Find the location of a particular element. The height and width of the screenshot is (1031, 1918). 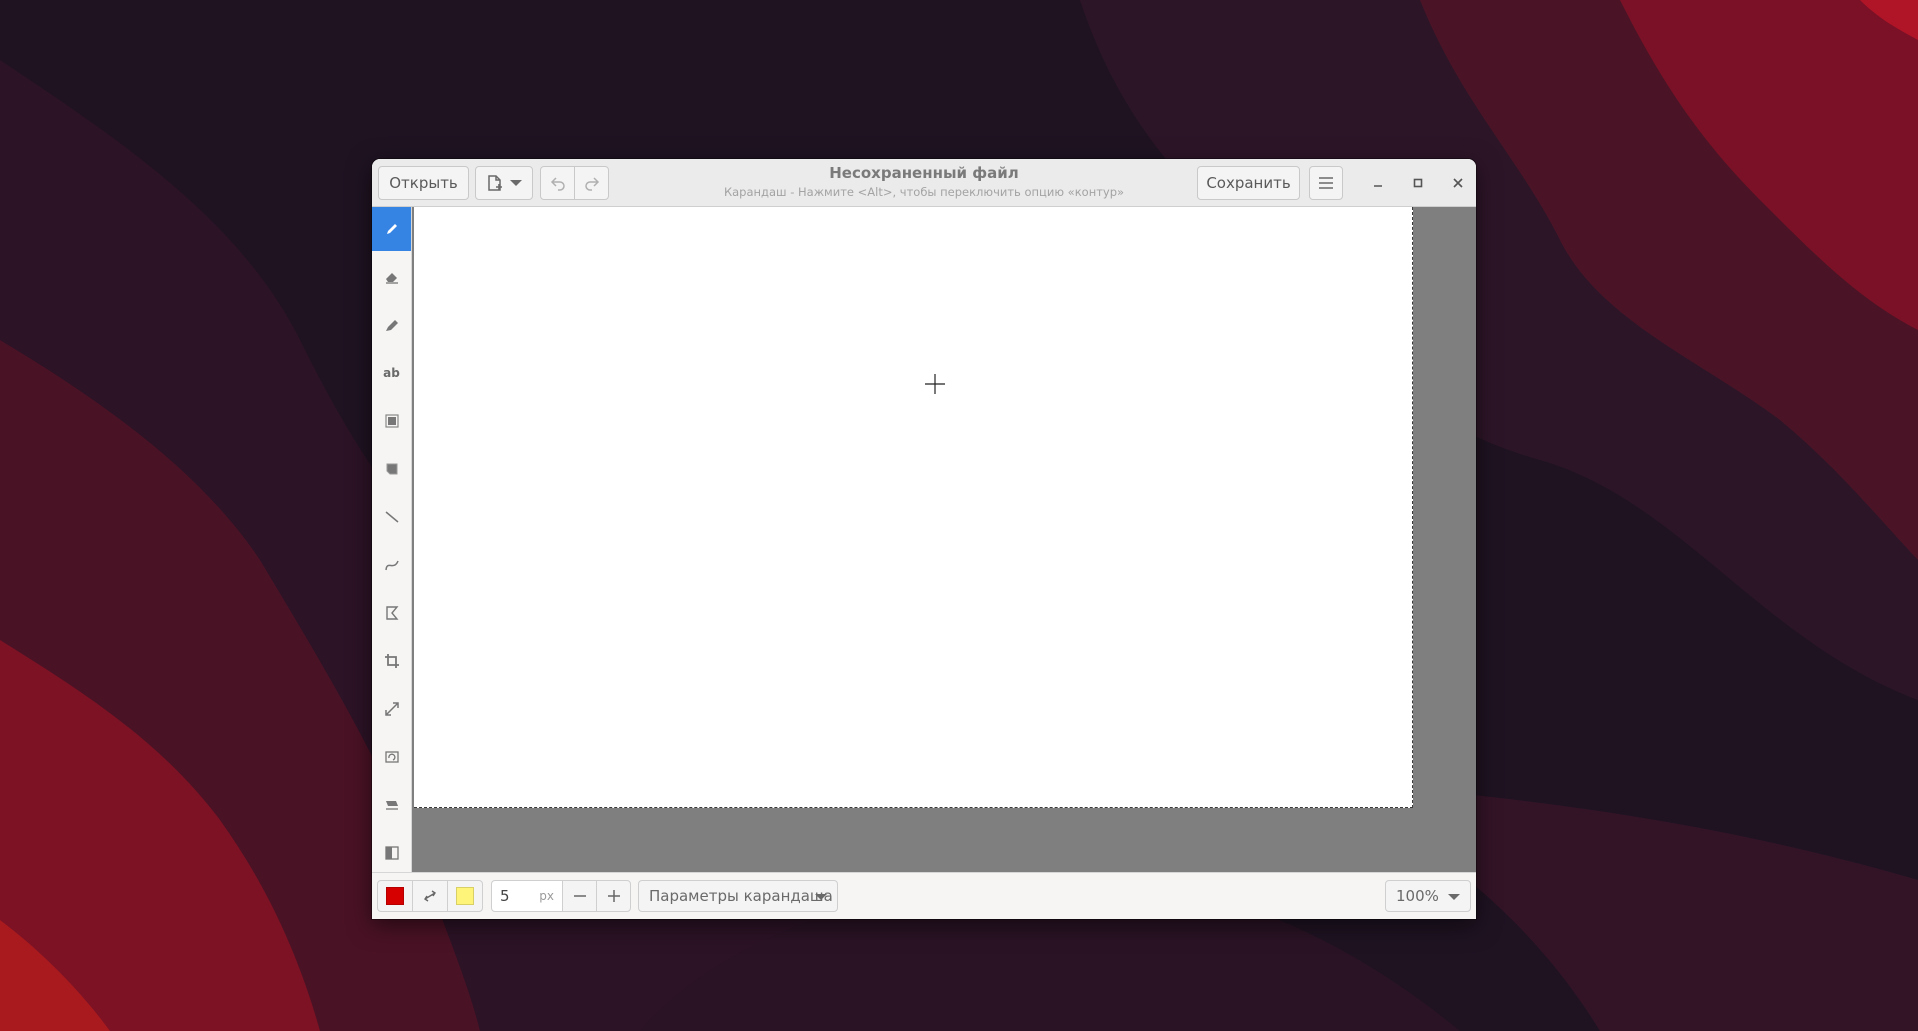

tool-curve is located at coordinates (391, 565).